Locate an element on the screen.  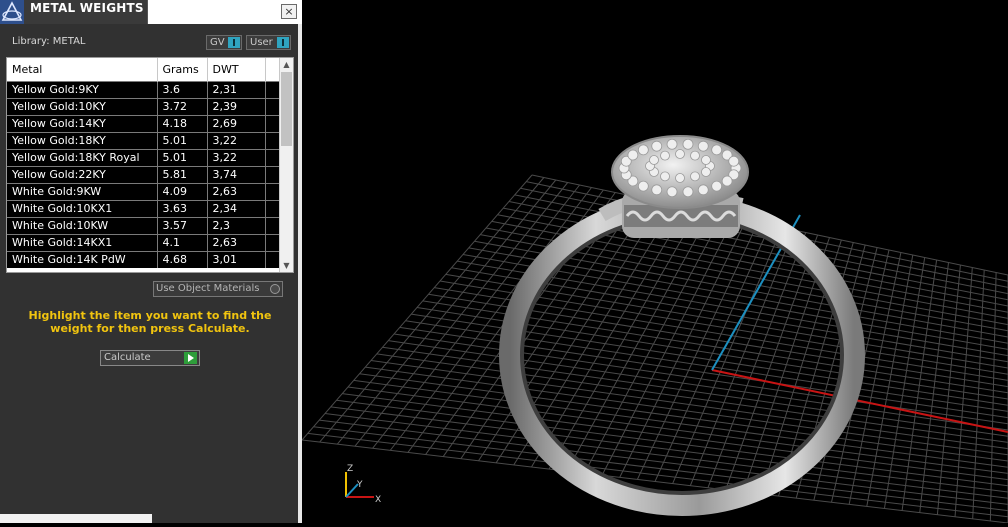
user-toggle: User is located at coordinates (268, 42).